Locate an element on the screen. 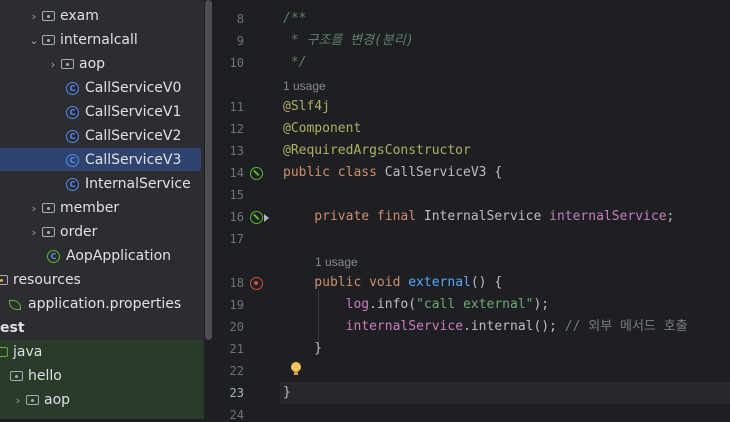  tree-item-resources: resources is located at coordinates (40, 280).